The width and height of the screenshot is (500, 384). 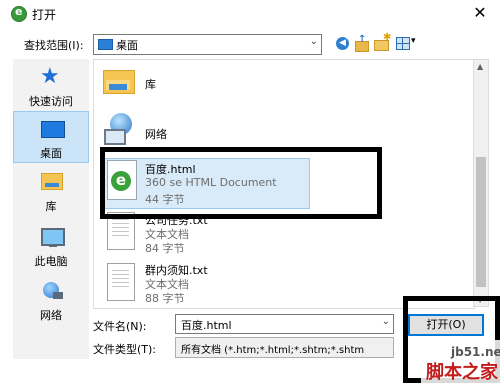 I want to click on up-folder-button: ↑, so click(x=362, y=43).